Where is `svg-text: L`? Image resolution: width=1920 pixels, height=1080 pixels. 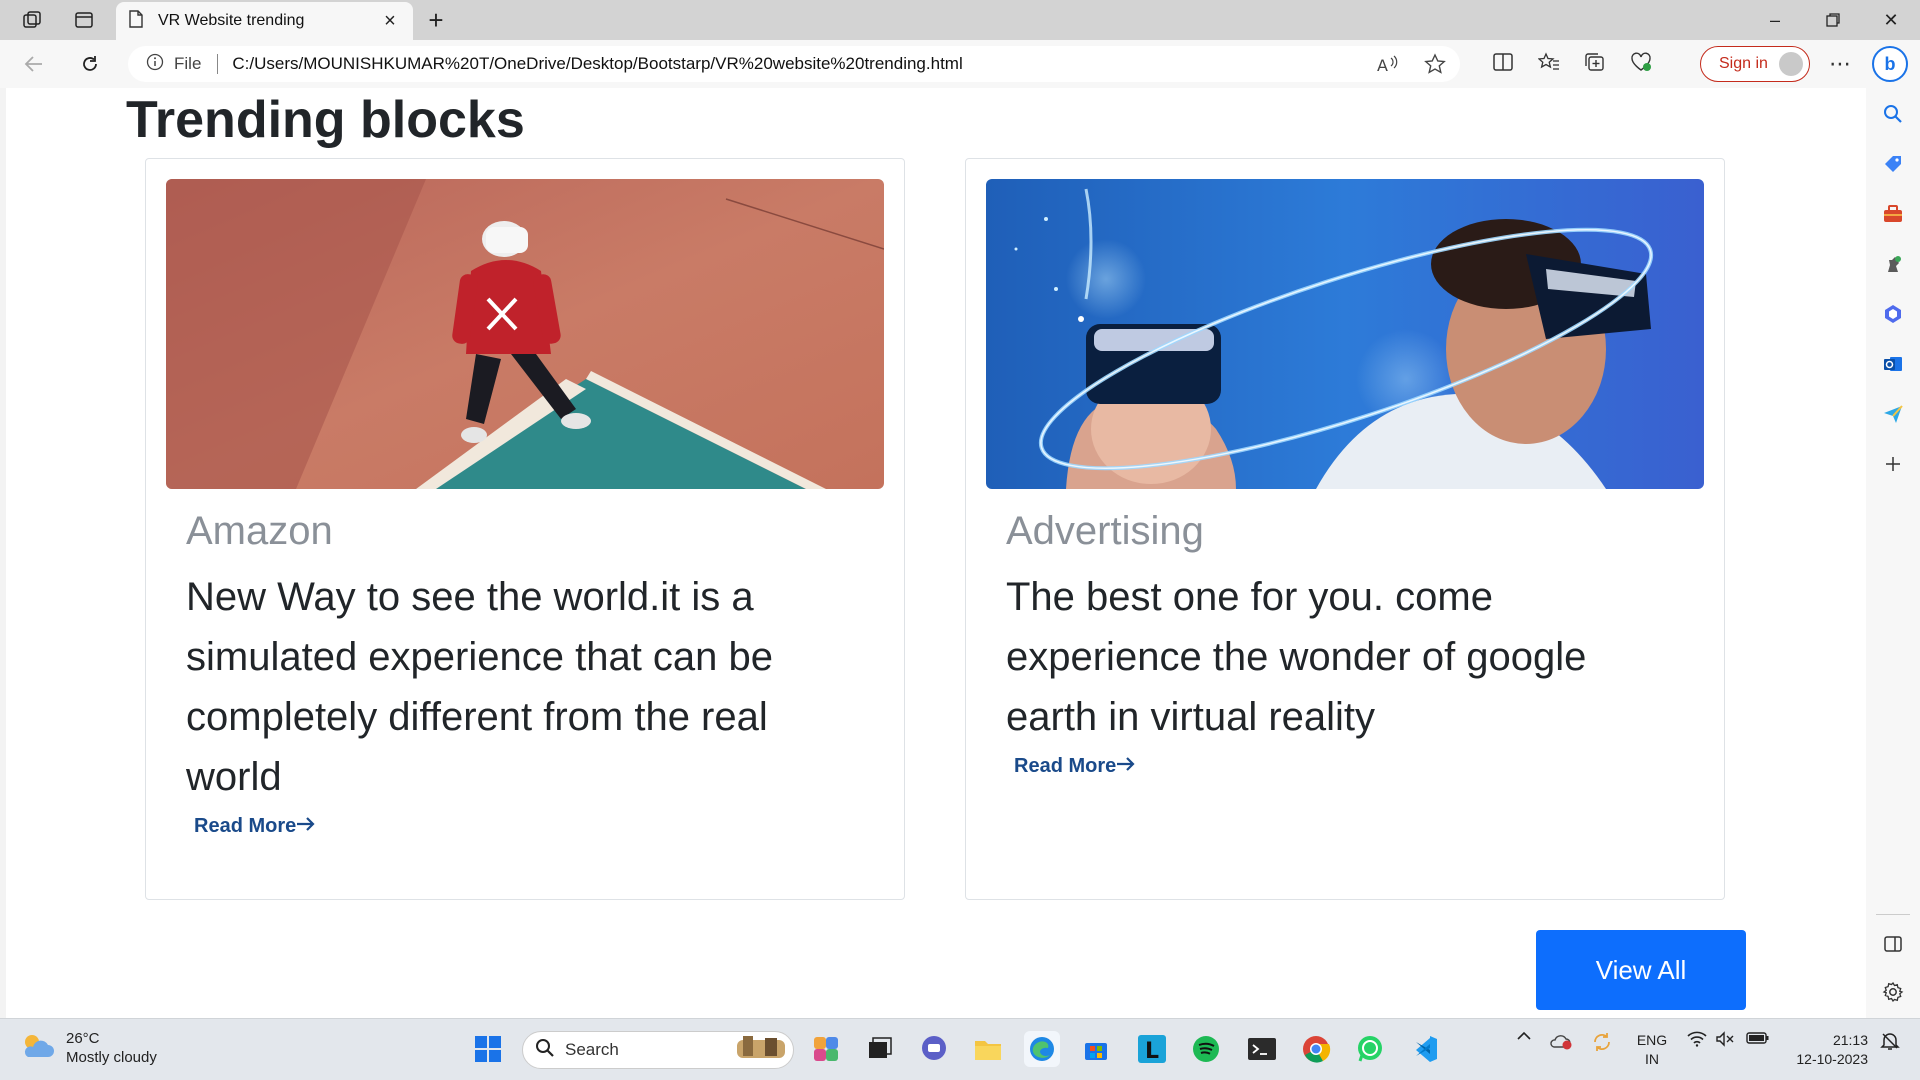
svg-text: L is located at coordinates (1152, 1051).